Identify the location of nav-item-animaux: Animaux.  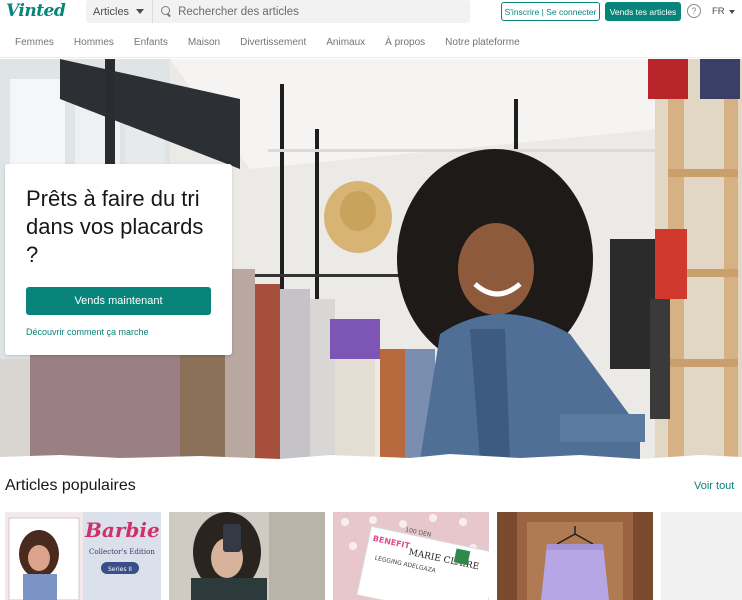
(345, 42).